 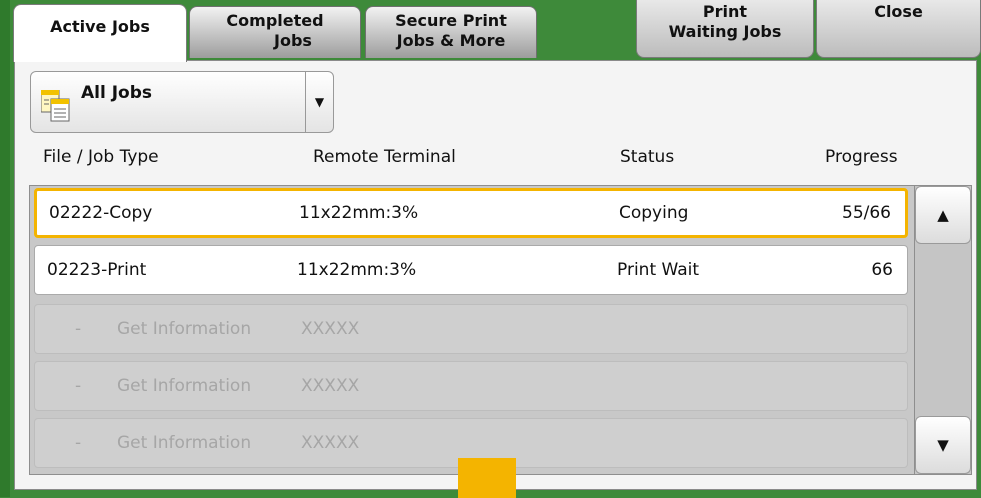 I want to click on job-list-icon, so click(x=55, y=106).